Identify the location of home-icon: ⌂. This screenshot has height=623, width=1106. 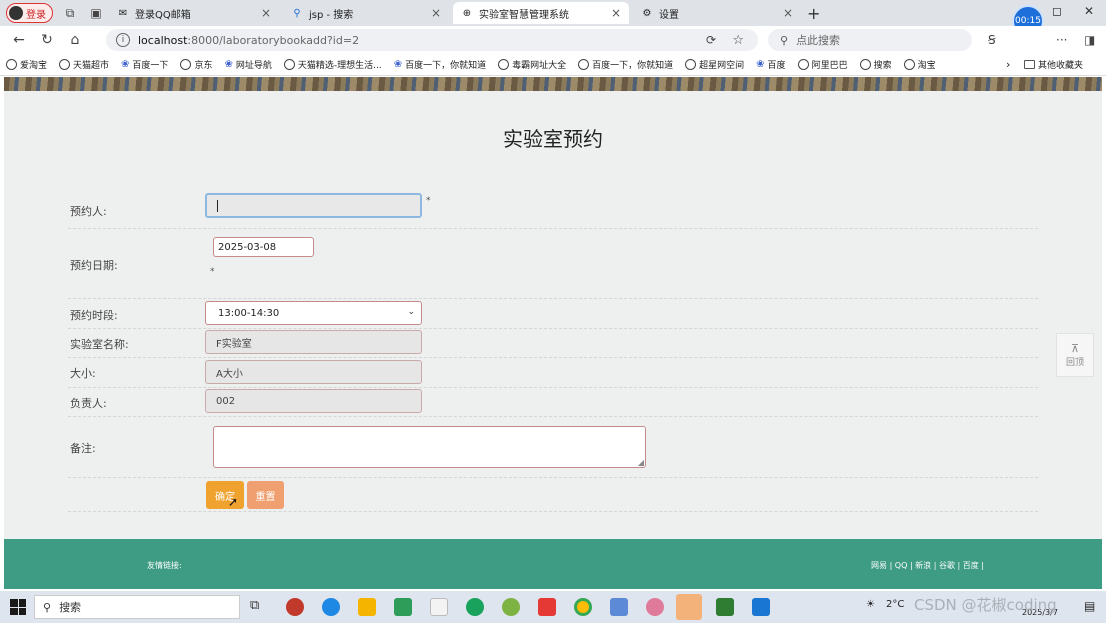
(75, 40).